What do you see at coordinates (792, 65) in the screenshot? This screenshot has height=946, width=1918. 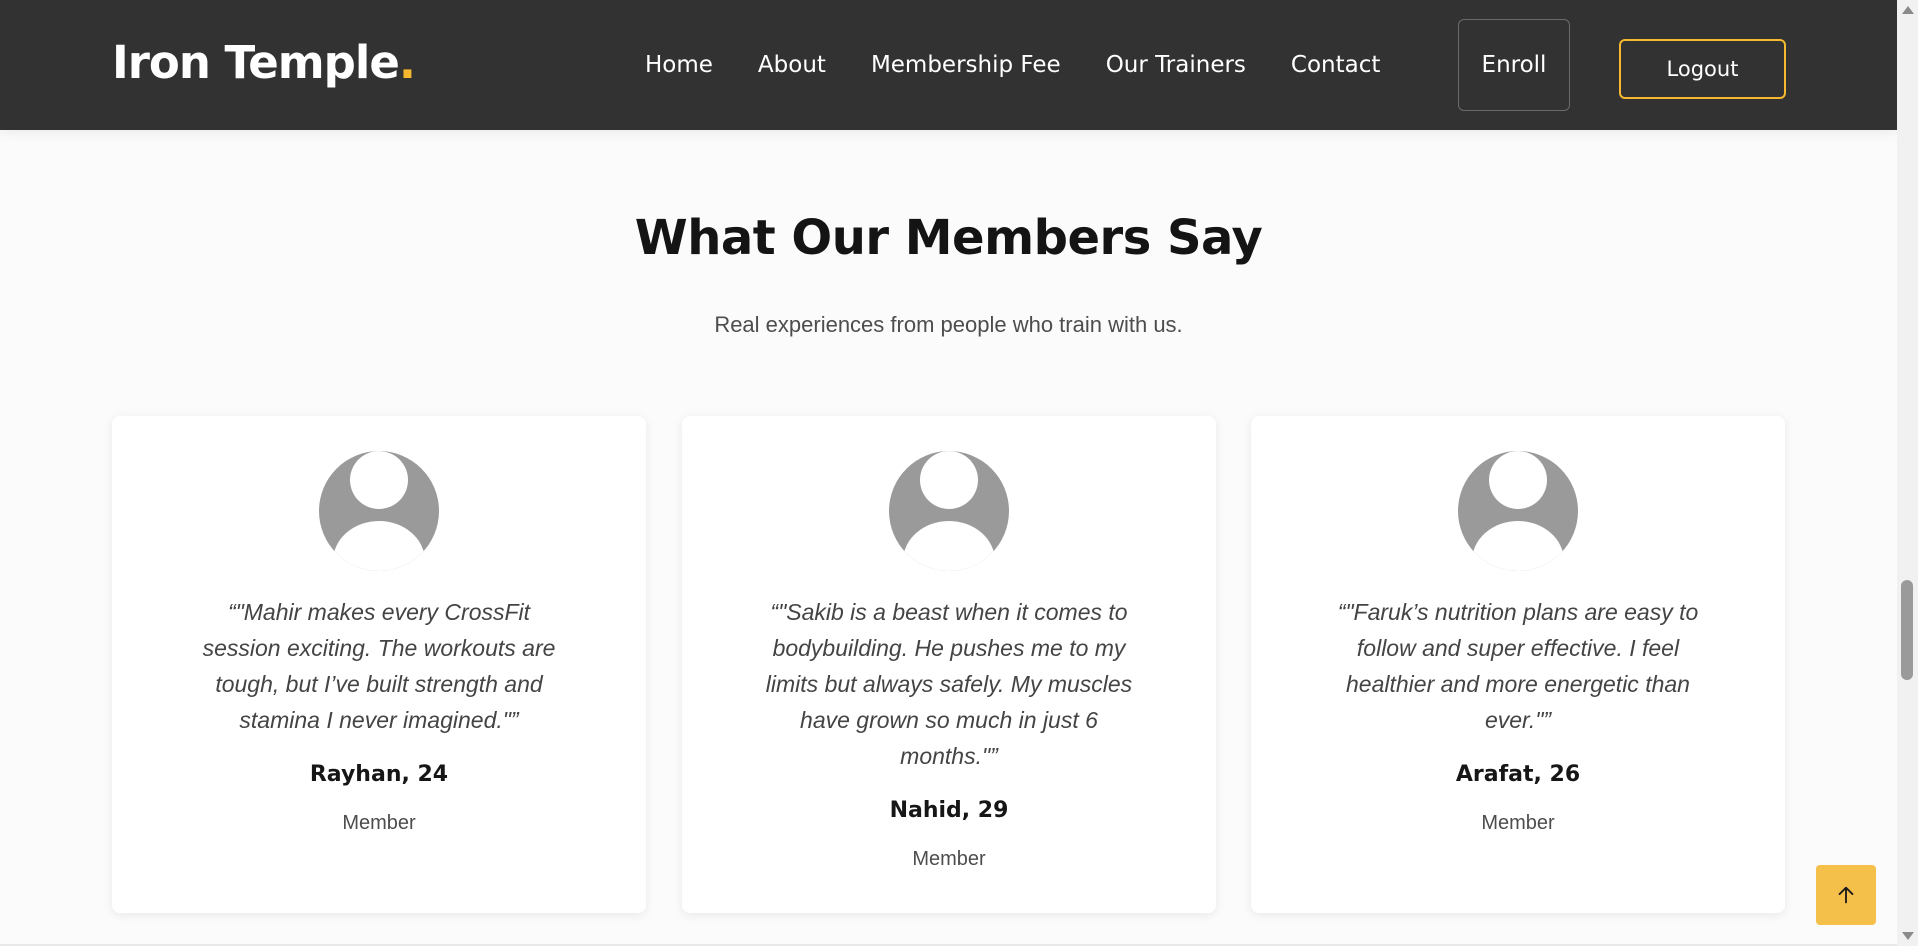 I see `nav-link-about: About` at bounding box center [792, 65].